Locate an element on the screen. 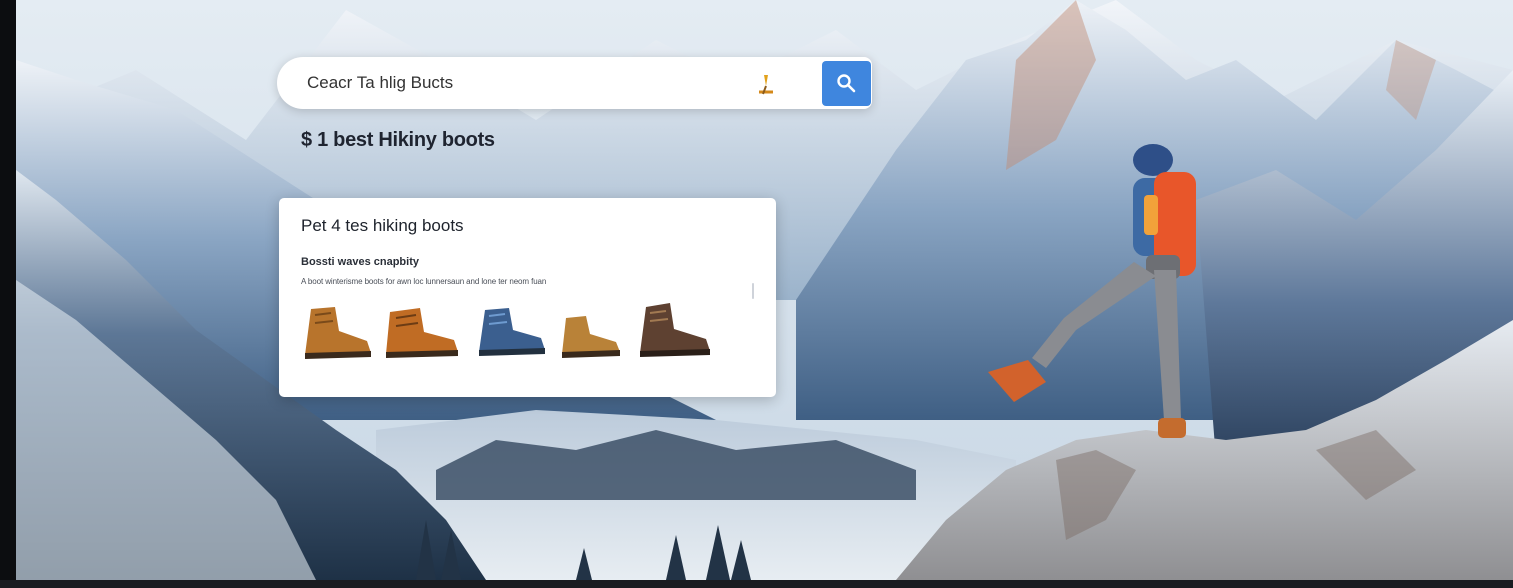  search-bar is located at coordinates (574, 83).